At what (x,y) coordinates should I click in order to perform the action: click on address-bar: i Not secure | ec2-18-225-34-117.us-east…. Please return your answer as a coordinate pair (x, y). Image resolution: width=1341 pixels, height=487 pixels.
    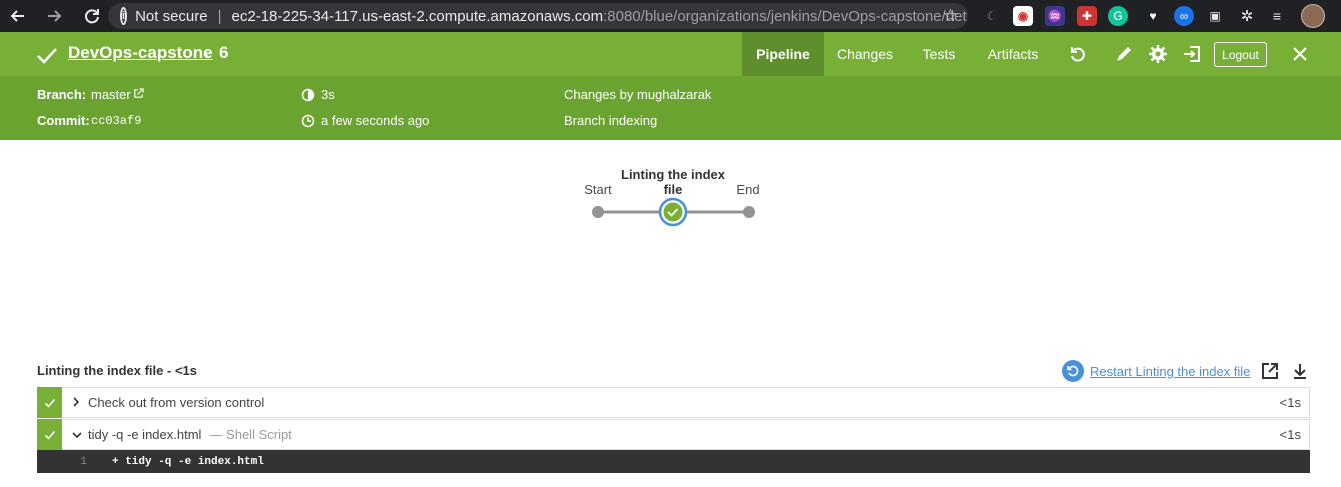
    Looking at the image, I should click on (538, 16).